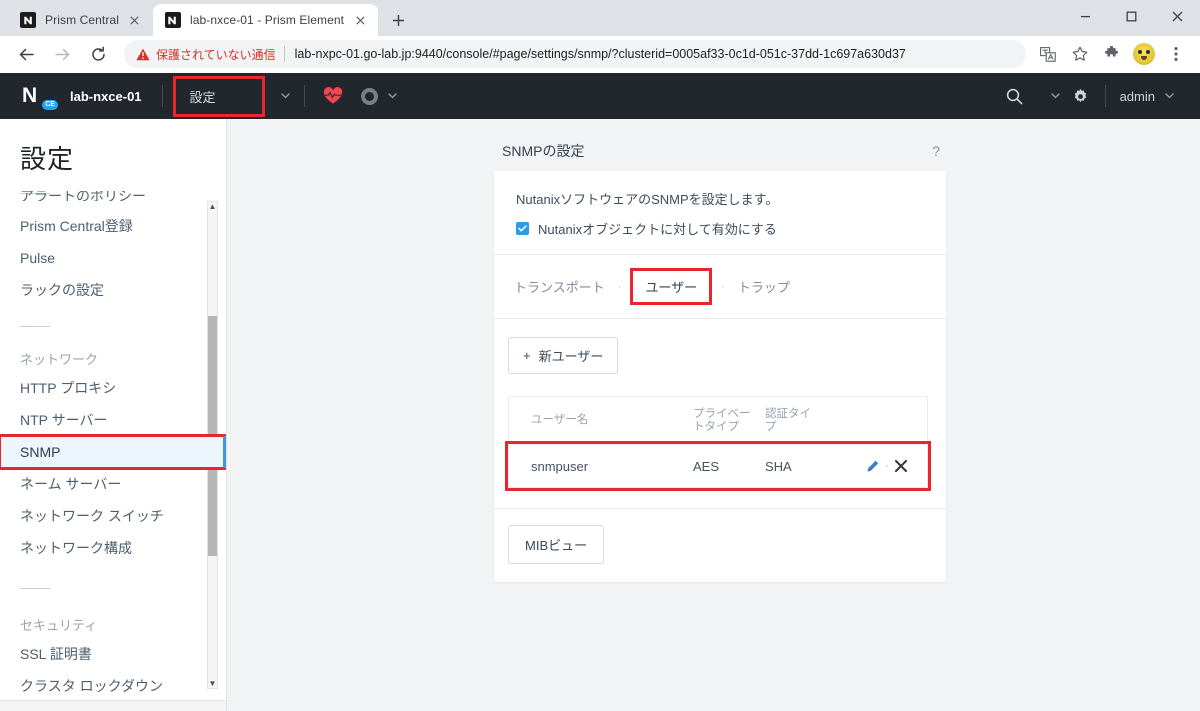 The image size is (1200, 711). What do you see at coordinates (59, 625) in the screenshot?
I see `sidebar-group-security: セキュリティ` at bounding box center [59, 625].